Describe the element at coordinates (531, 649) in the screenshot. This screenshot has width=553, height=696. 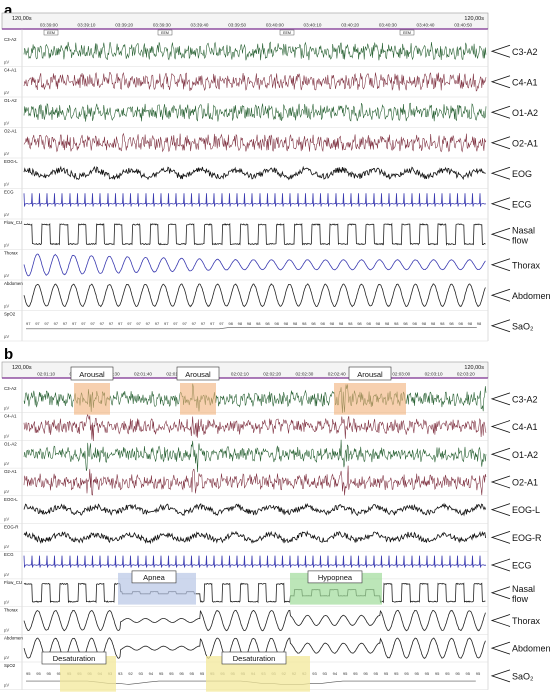
I see `b-channel-label: Abdomen` at that location.